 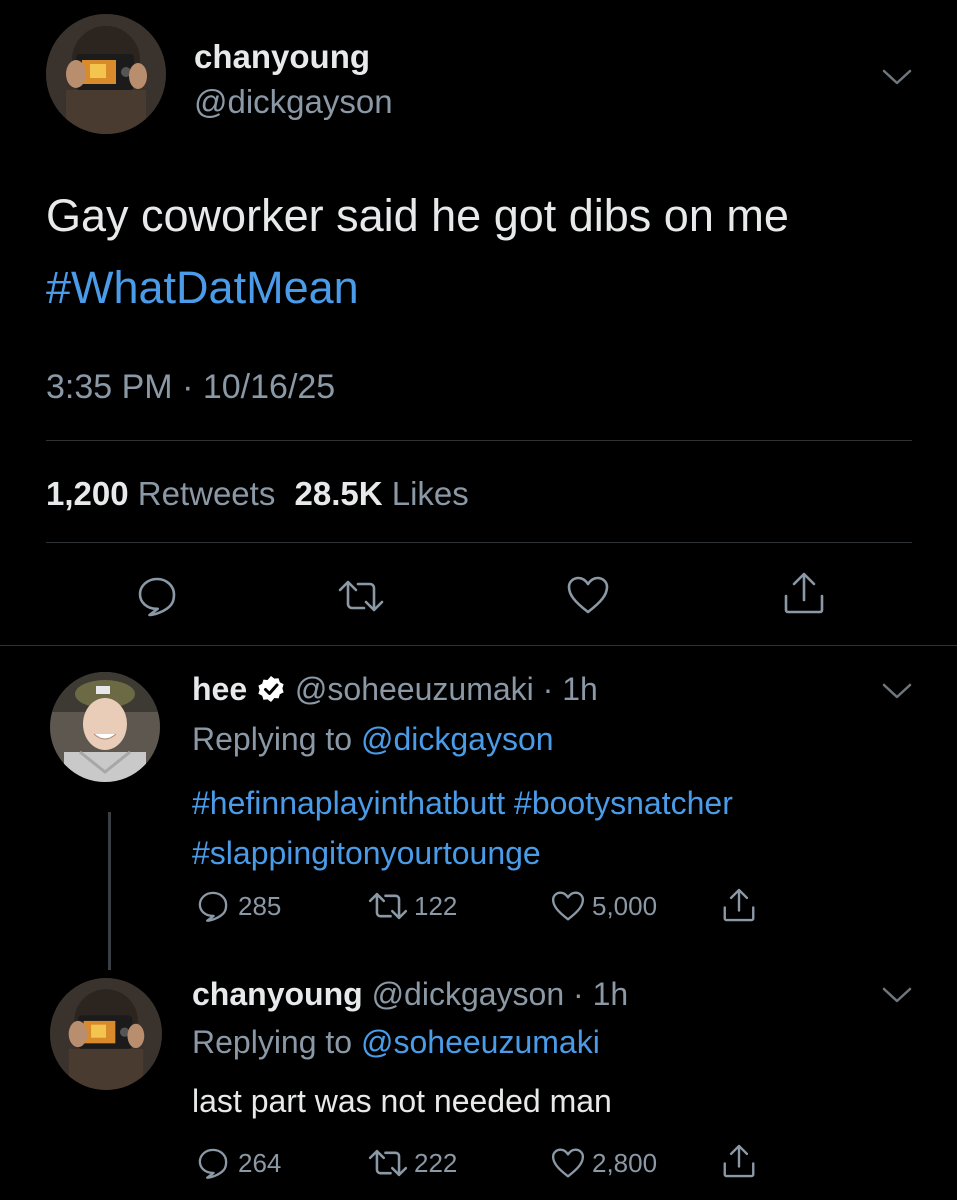 I want to click on like-action: 2,800, so click(x=603, y=1163).